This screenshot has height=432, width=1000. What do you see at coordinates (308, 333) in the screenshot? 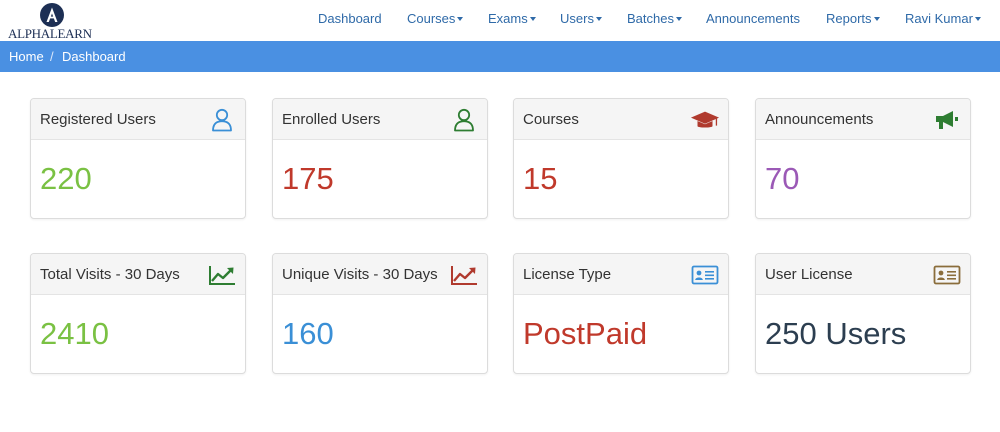
I see `card-value: 160` at bounding box center [308, 333].